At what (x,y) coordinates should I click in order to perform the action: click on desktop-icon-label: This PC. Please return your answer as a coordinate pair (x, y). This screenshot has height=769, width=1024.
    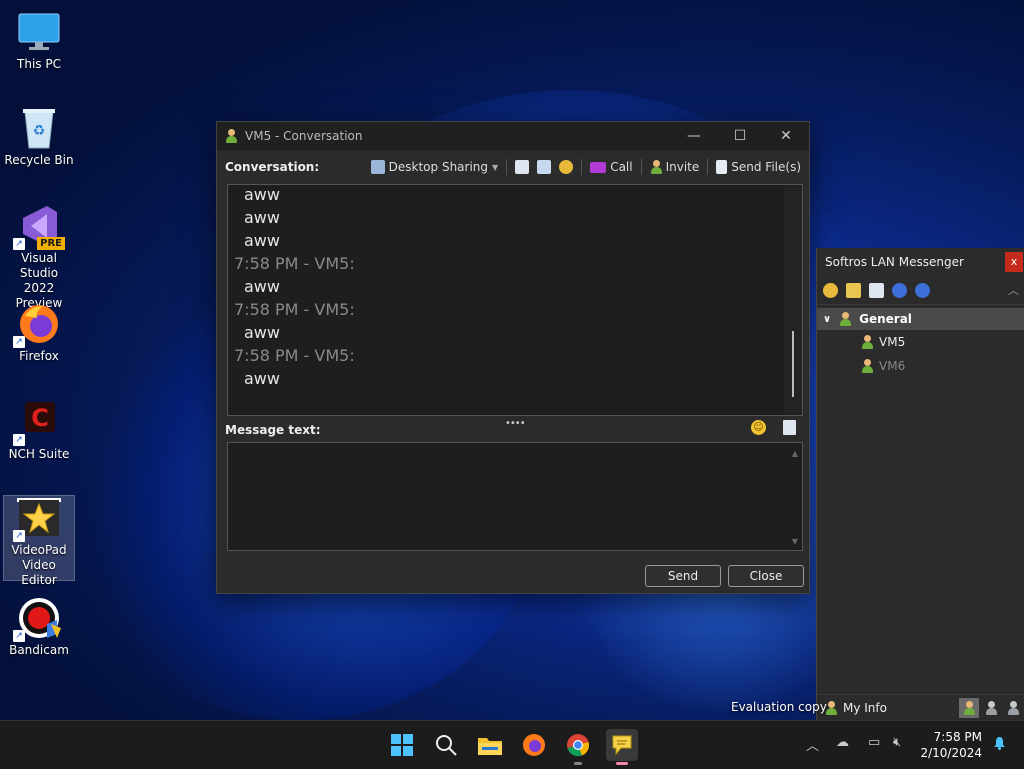
    Looking at the image, I should click on (39, 64).